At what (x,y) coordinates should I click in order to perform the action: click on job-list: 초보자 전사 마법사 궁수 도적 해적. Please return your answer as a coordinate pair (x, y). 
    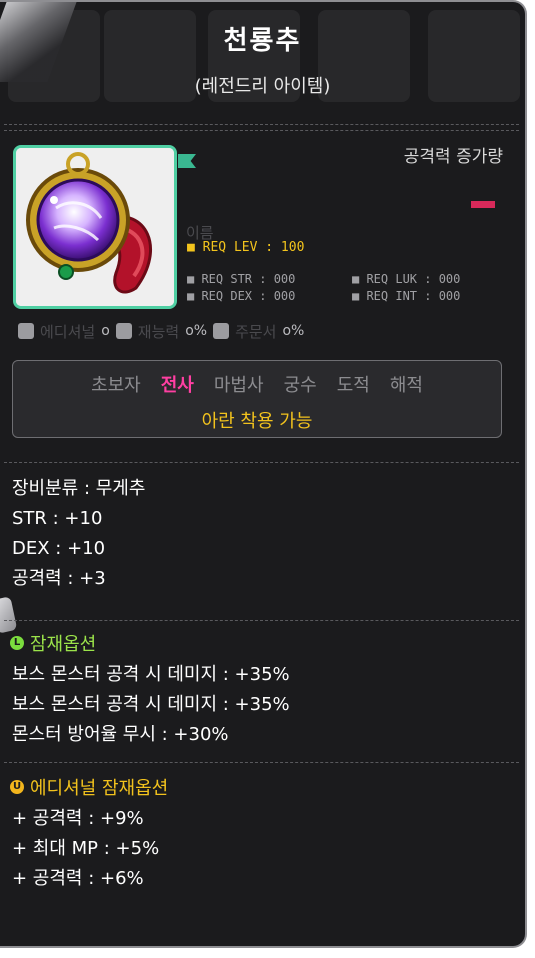
    Looking at the image, I should click on (257, 384).